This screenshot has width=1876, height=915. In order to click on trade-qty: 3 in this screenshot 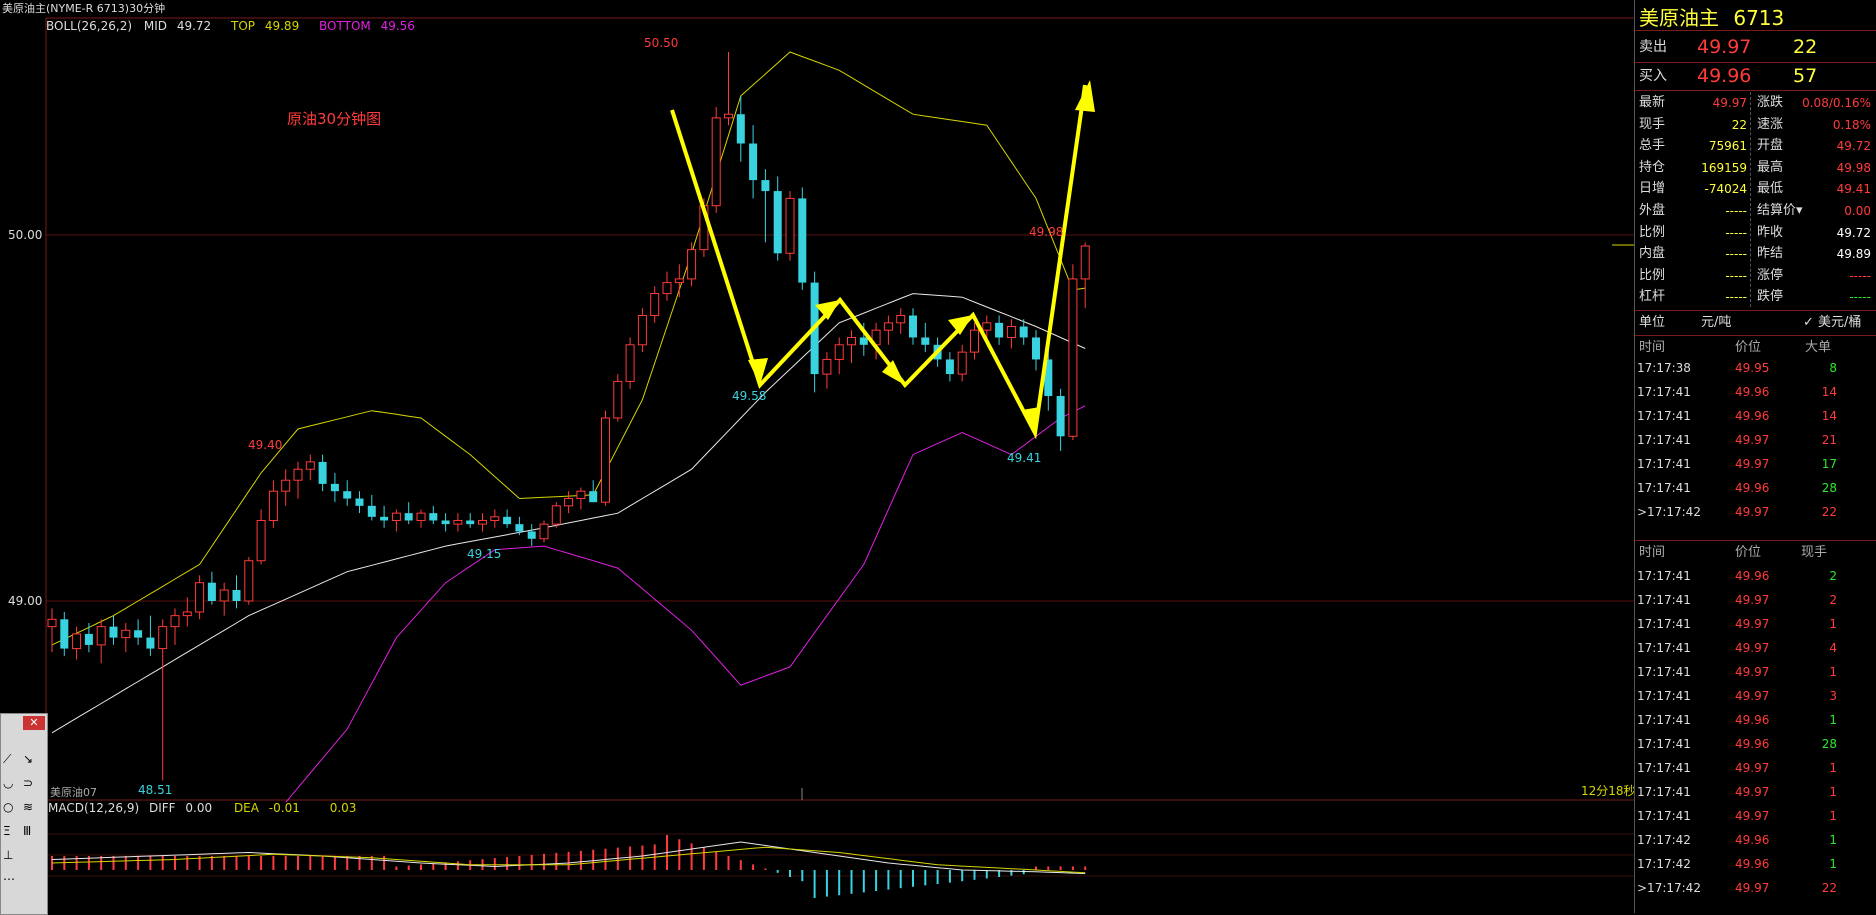, I will do `click(1833, 696)`.